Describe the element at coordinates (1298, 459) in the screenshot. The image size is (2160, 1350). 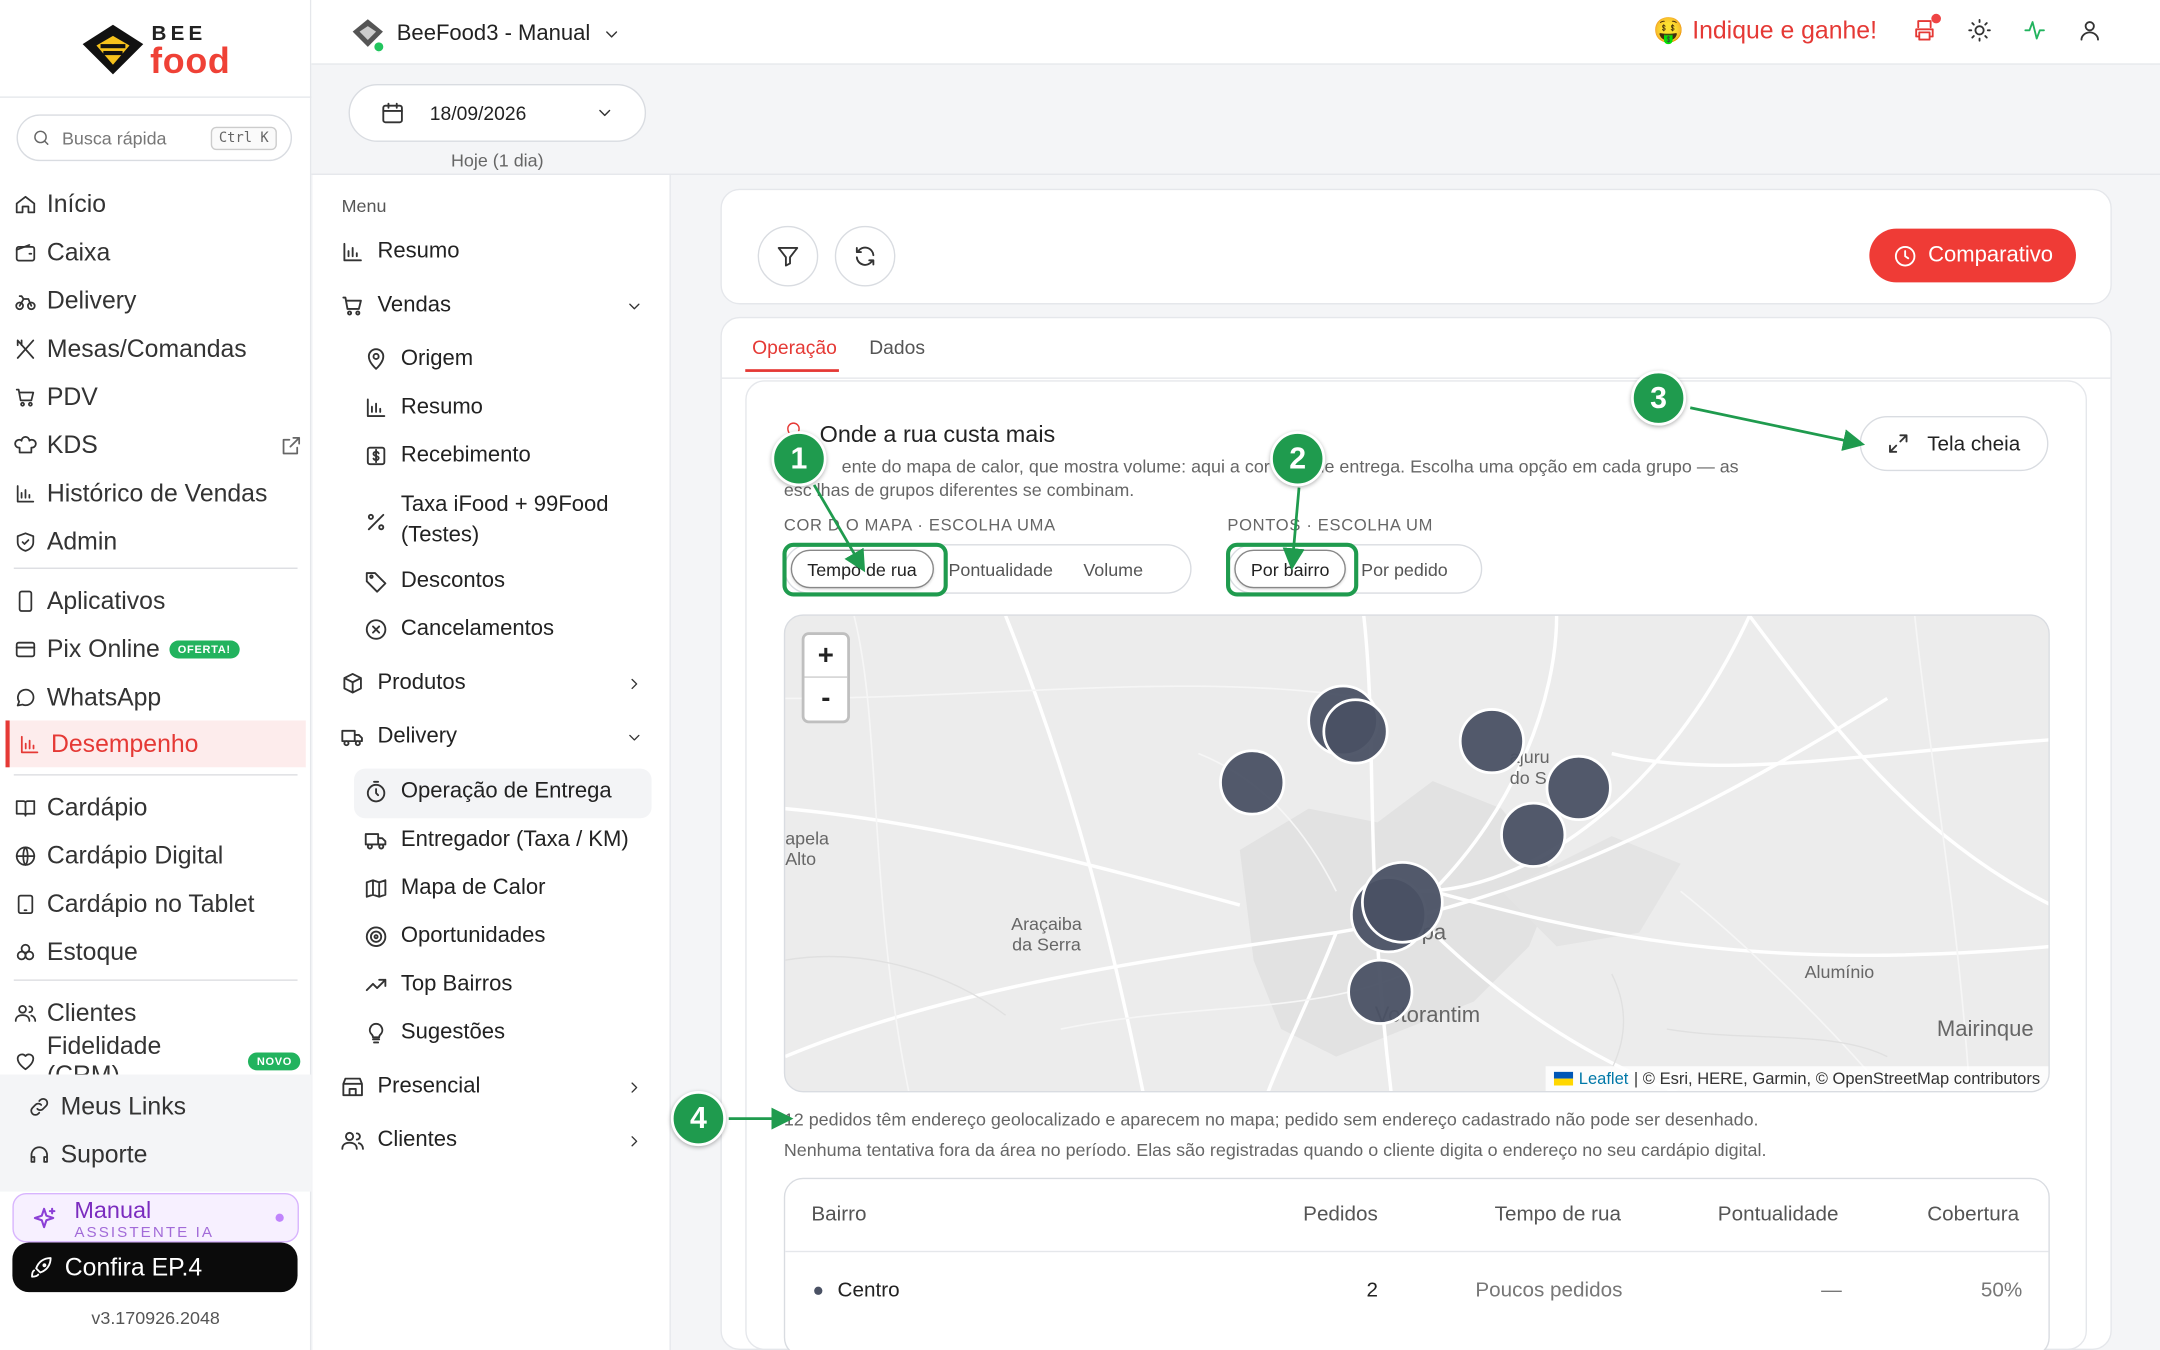
I see `annotation-marker-2: 2` at that location.